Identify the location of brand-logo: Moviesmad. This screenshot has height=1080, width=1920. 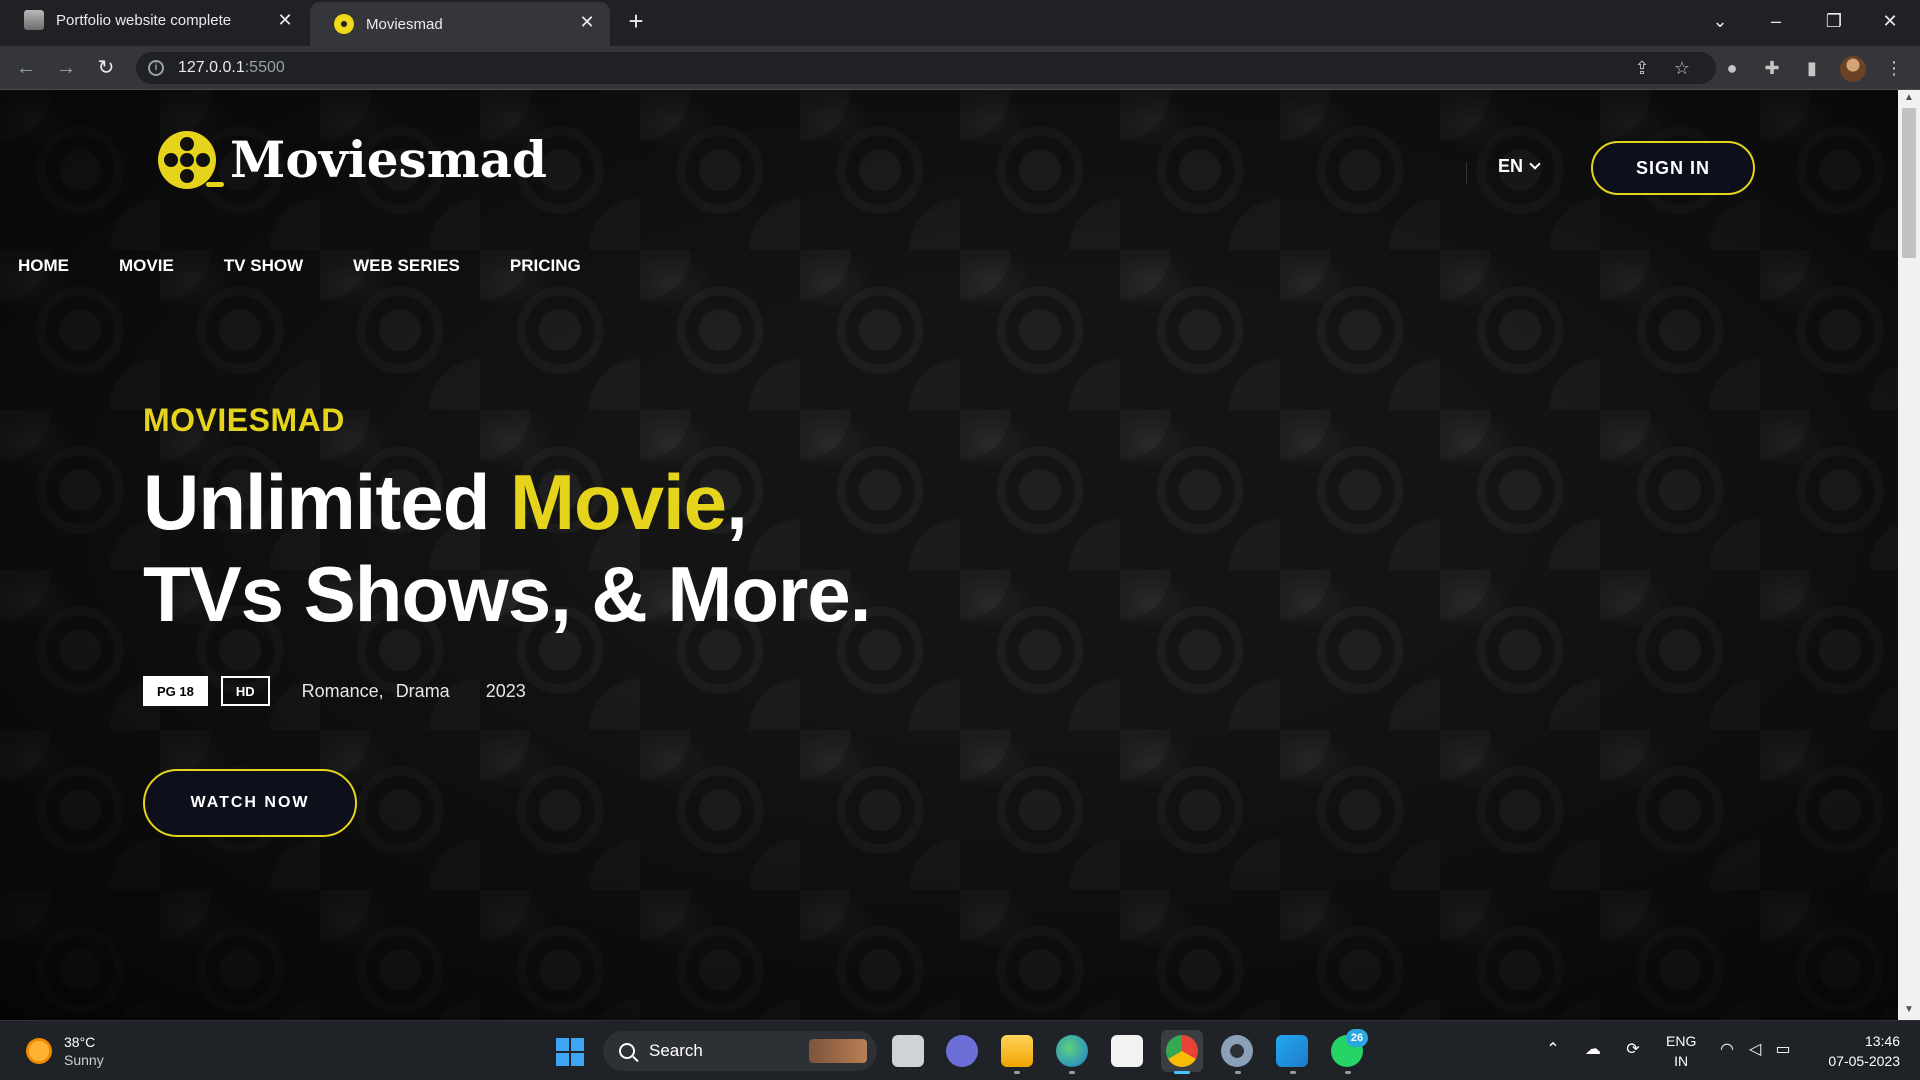
(352, 159).